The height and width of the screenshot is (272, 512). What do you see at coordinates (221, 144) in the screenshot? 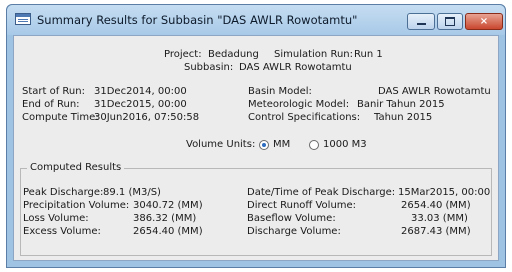
I see `volume-units-label: Volume Units:` at bounding box center [221, 144].